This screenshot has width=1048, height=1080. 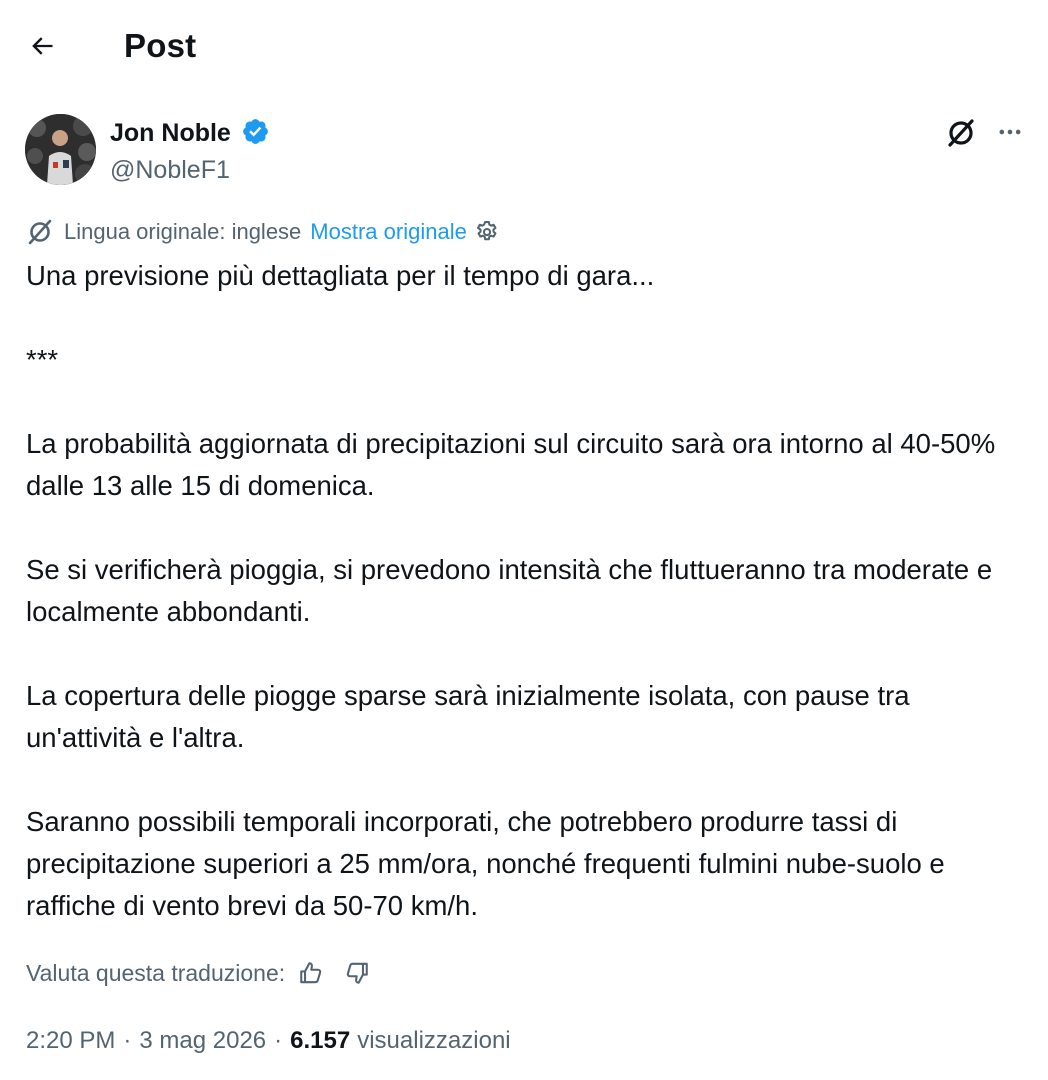 I want to click on rate-translation-label: Valuta questa traduzione:, so click(x=156, y=972).